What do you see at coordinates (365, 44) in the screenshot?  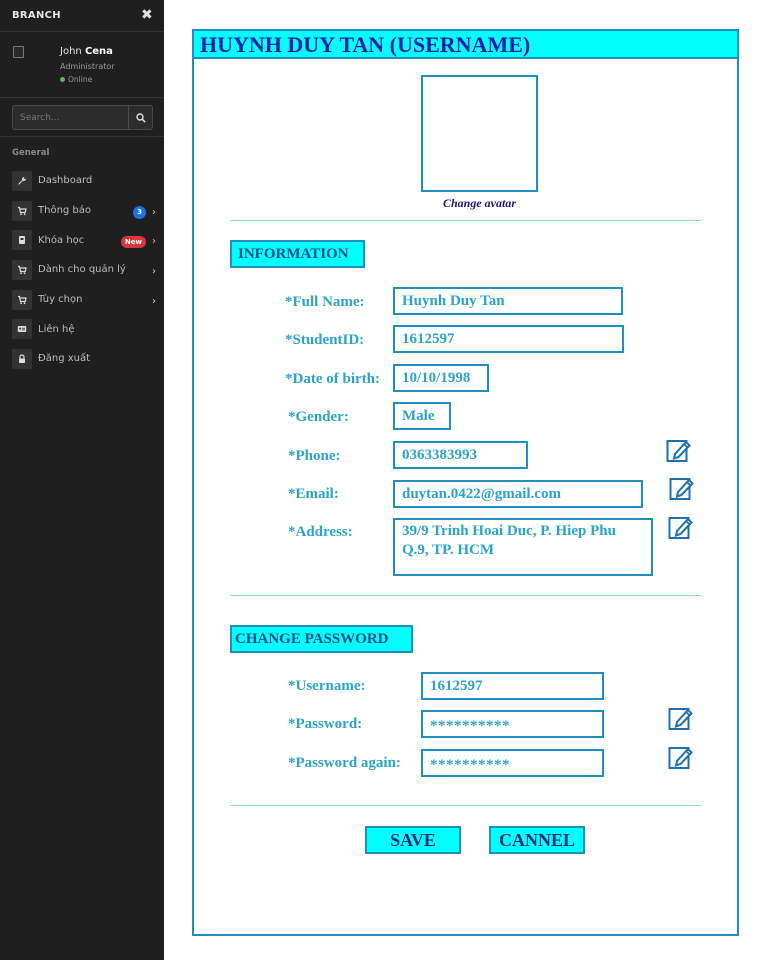 I see `page-title: HUYNH DUY TAN (USERNAME)` at bounding box center [365, 44].